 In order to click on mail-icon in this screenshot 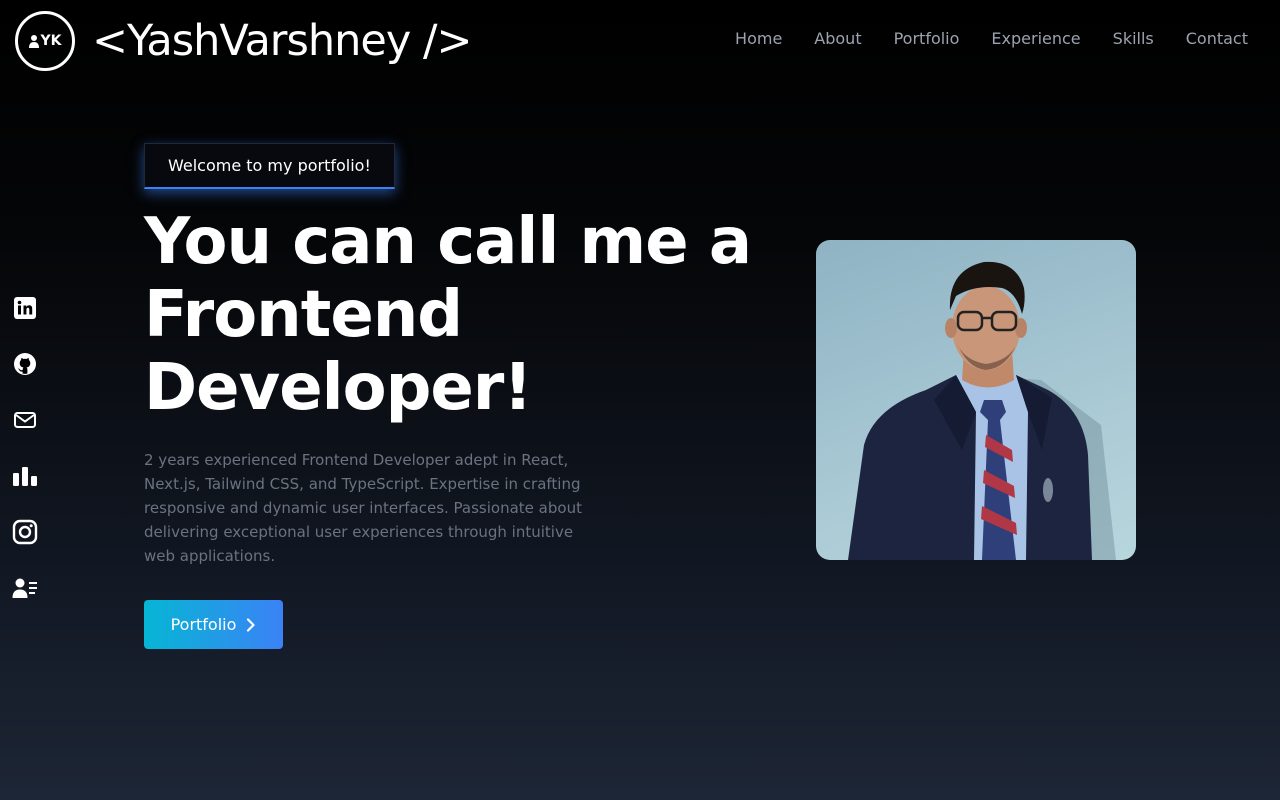, I will do `click(25, 420)`.